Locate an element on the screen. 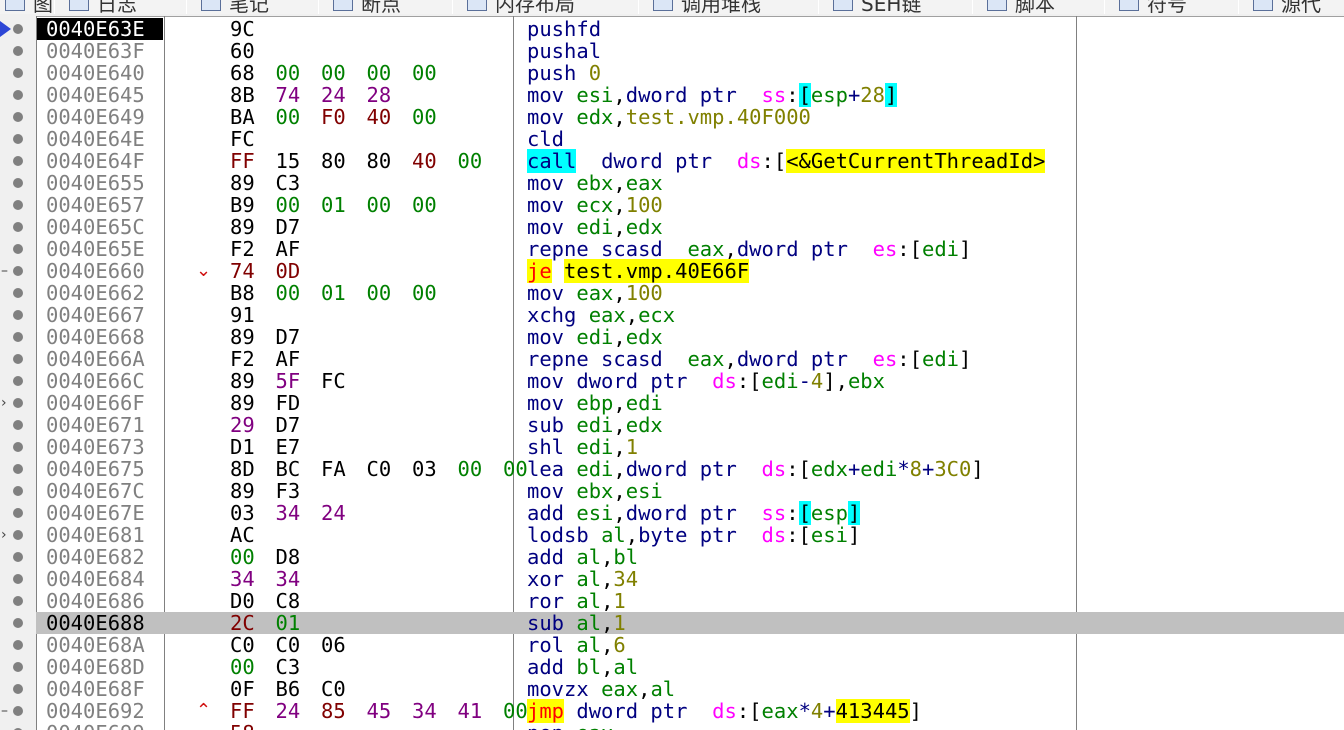 This screenshot has width=1344, height=730. tab-6: SEH链 is located at coordinates (896, 7).